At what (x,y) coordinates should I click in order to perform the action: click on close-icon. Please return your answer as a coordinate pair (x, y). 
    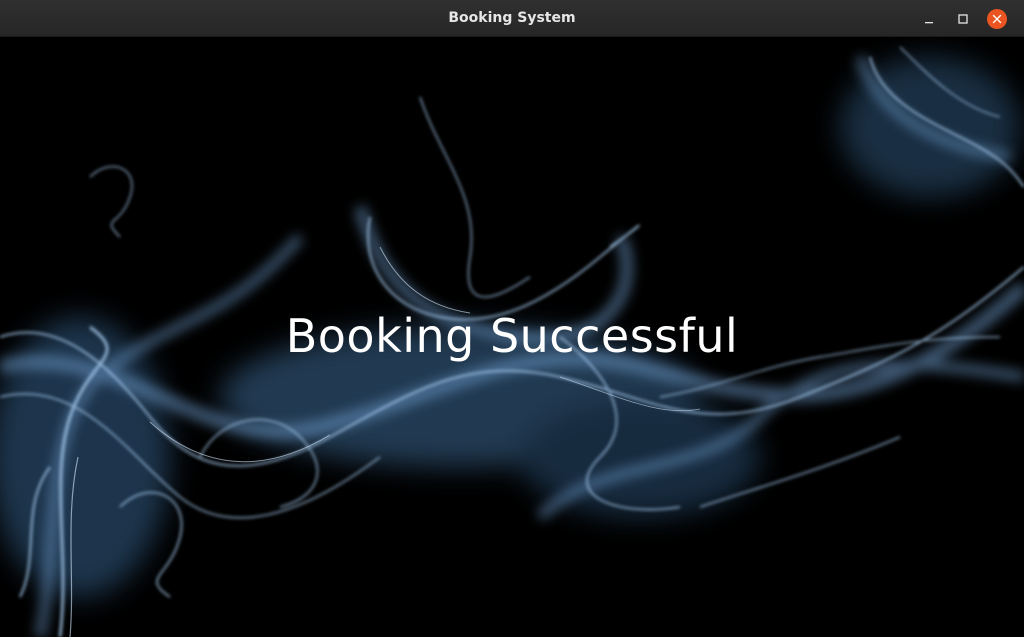
    Looking at the image, I should click on (997, 18).